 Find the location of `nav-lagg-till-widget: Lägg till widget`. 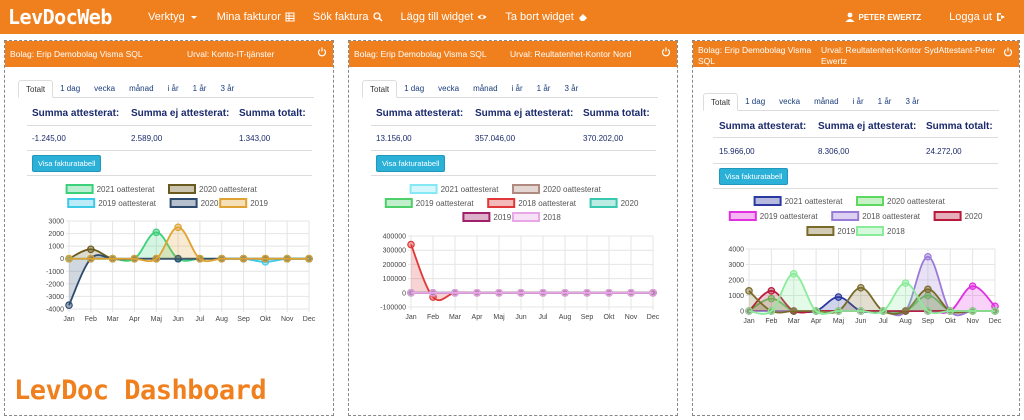

nav-lagg-till-widget: Lägg till widget is located at coordinates (444, 17).